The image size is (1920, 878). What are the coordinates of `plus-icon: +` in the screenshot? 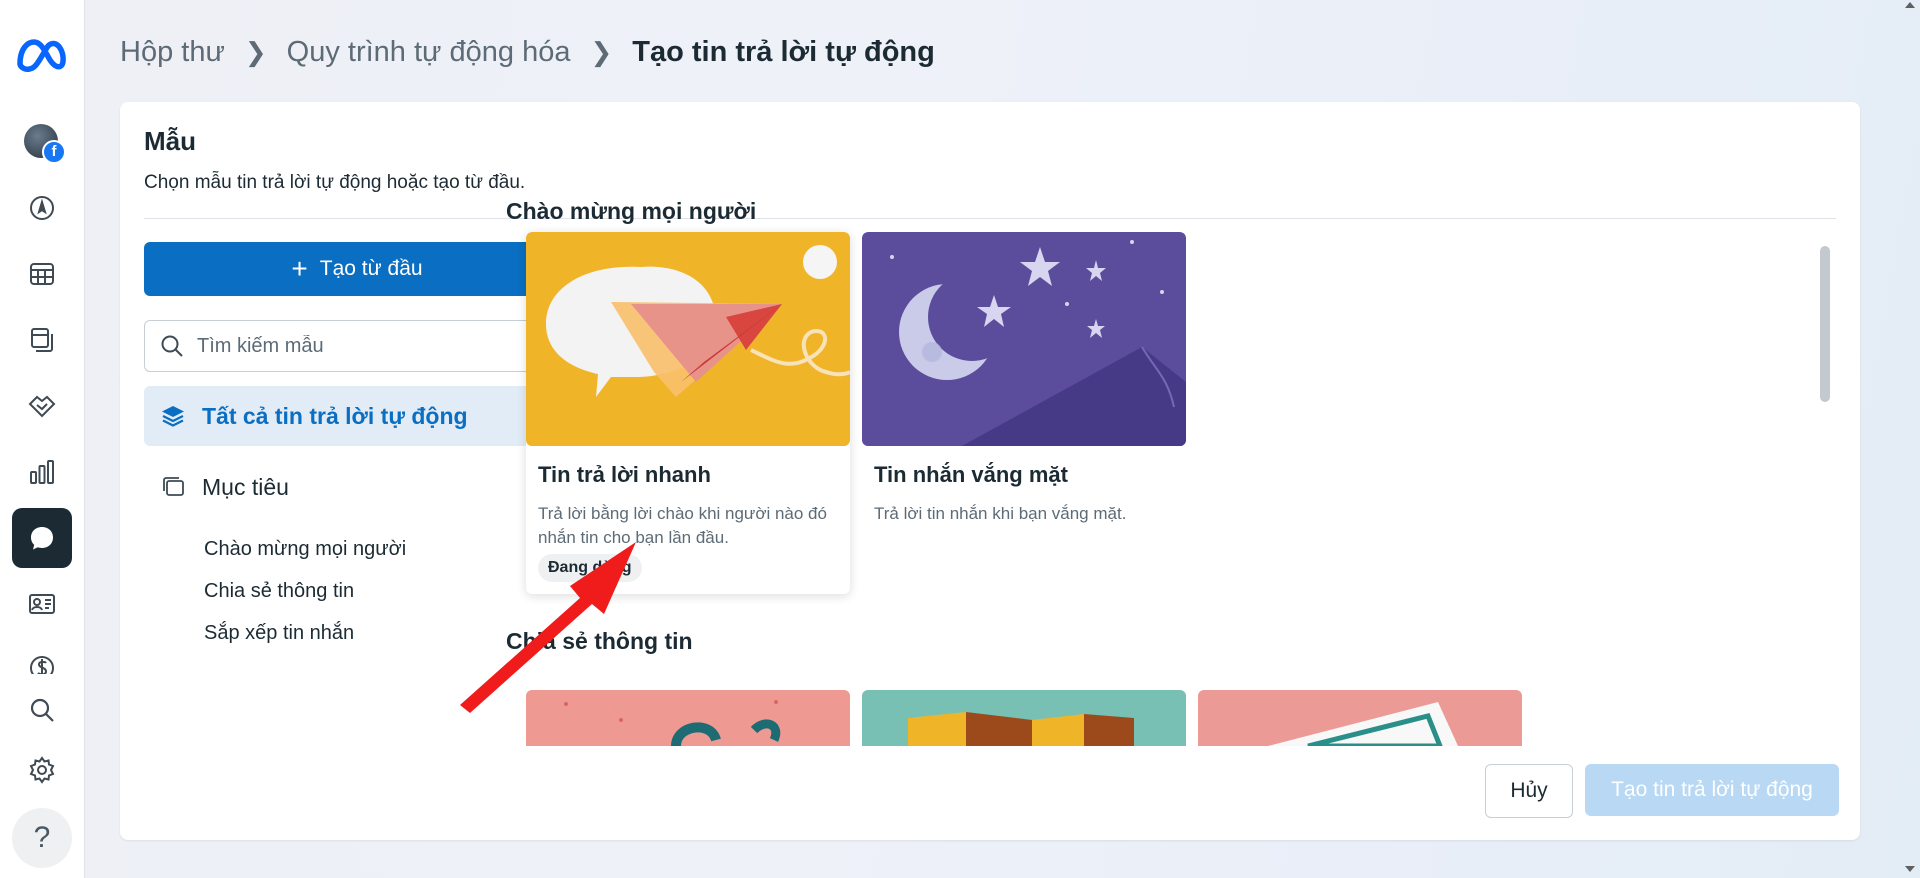 It's located at (299, 268).